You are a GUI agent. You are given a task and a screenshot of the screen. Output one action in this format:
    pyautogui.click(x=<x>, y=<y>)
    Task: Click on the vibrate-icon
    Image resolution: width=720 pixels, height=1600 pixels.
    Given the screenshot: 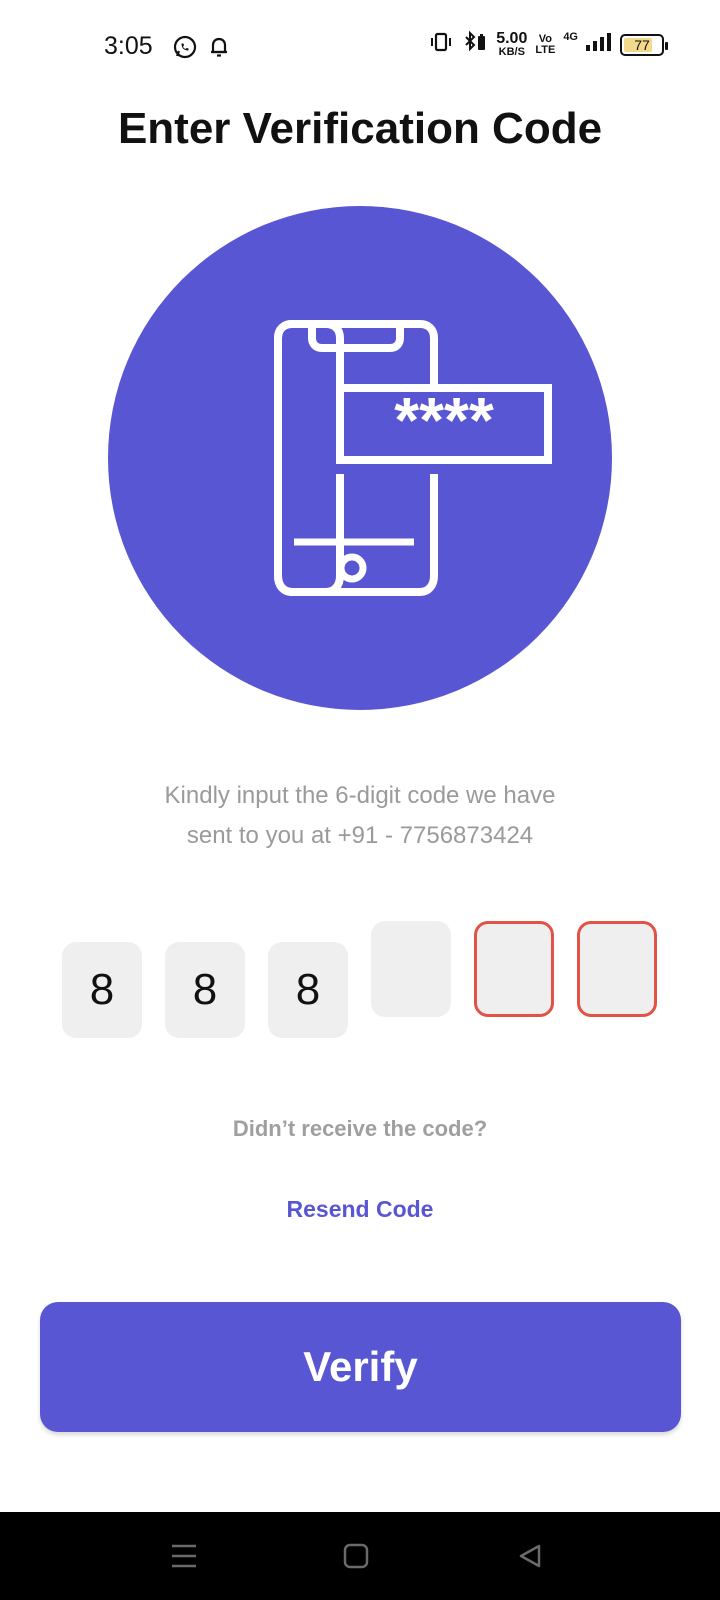 What is the action you would take?
    pyautogui.click(x=441, y=44)
    